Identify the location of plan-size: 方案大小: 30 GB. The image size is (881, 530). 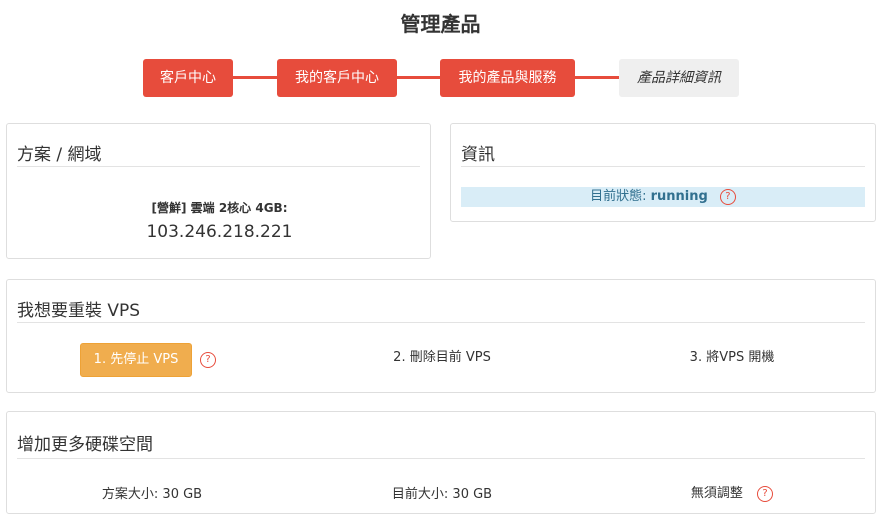
(152, 494).